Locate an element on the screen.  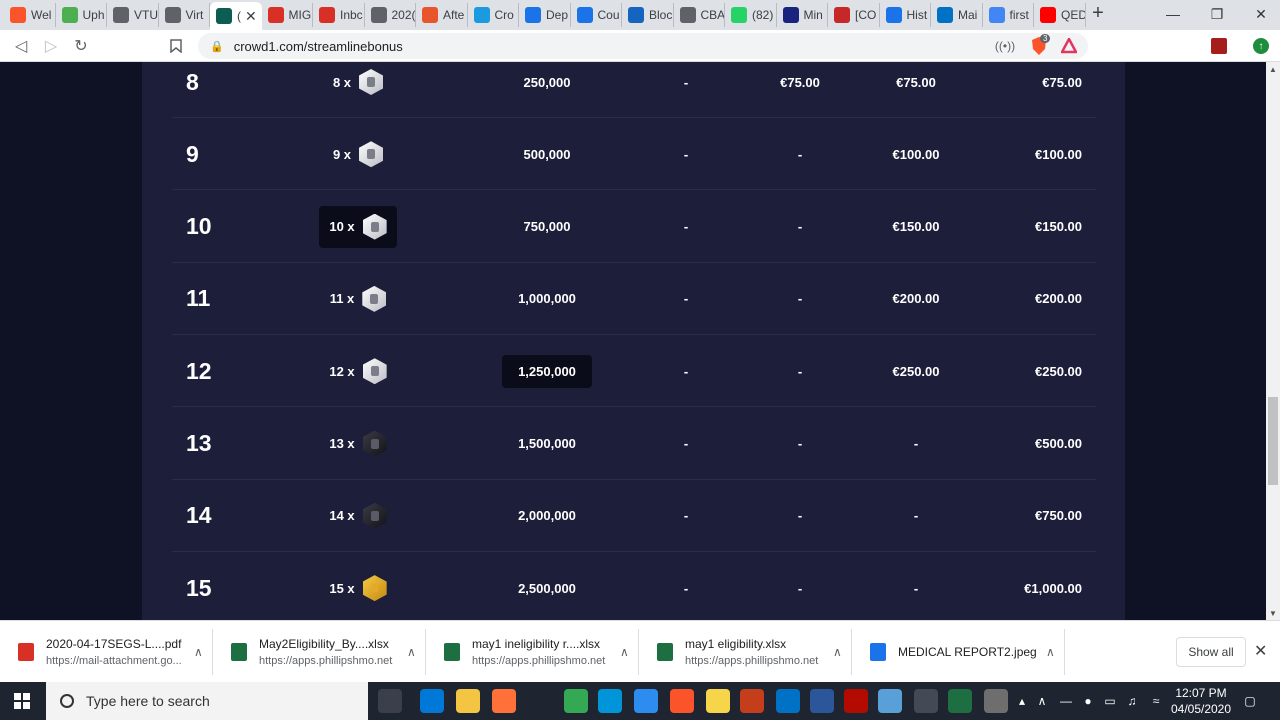
browser-tab: VTU is located at coordinates (133, 15).